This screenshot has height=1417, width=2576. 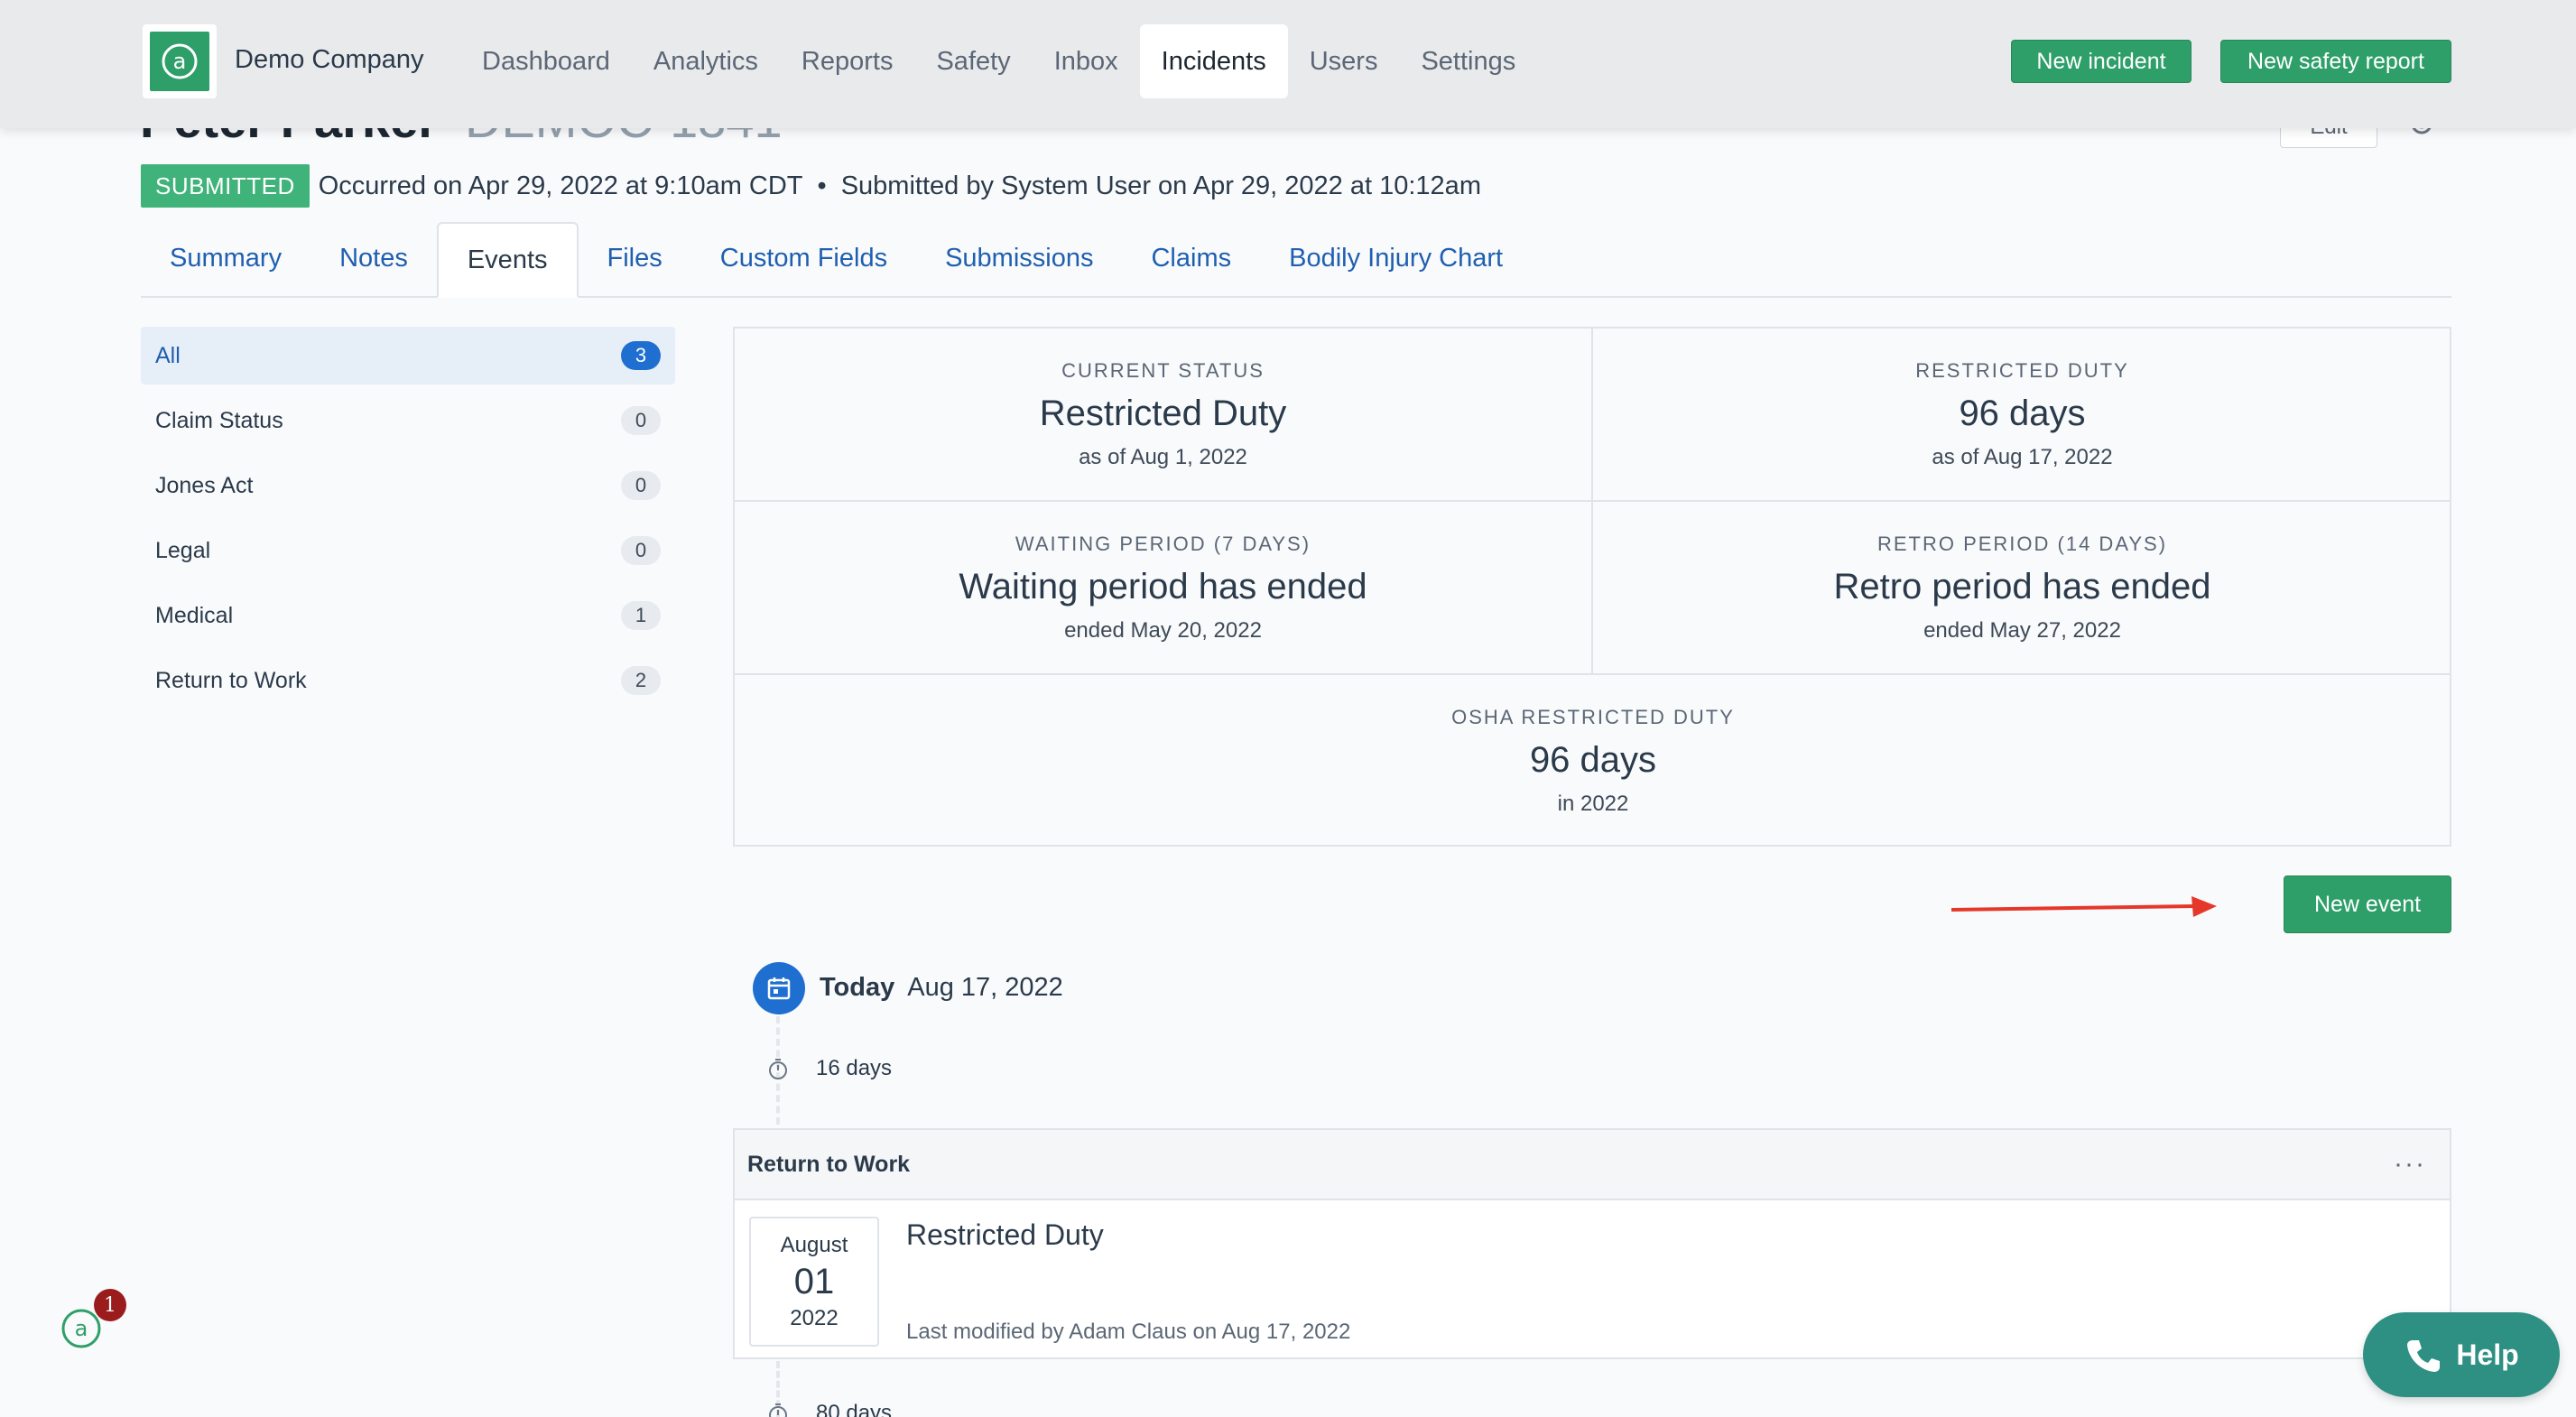 I want to click on tab-summary: Summary, so click(x=225, y=258).